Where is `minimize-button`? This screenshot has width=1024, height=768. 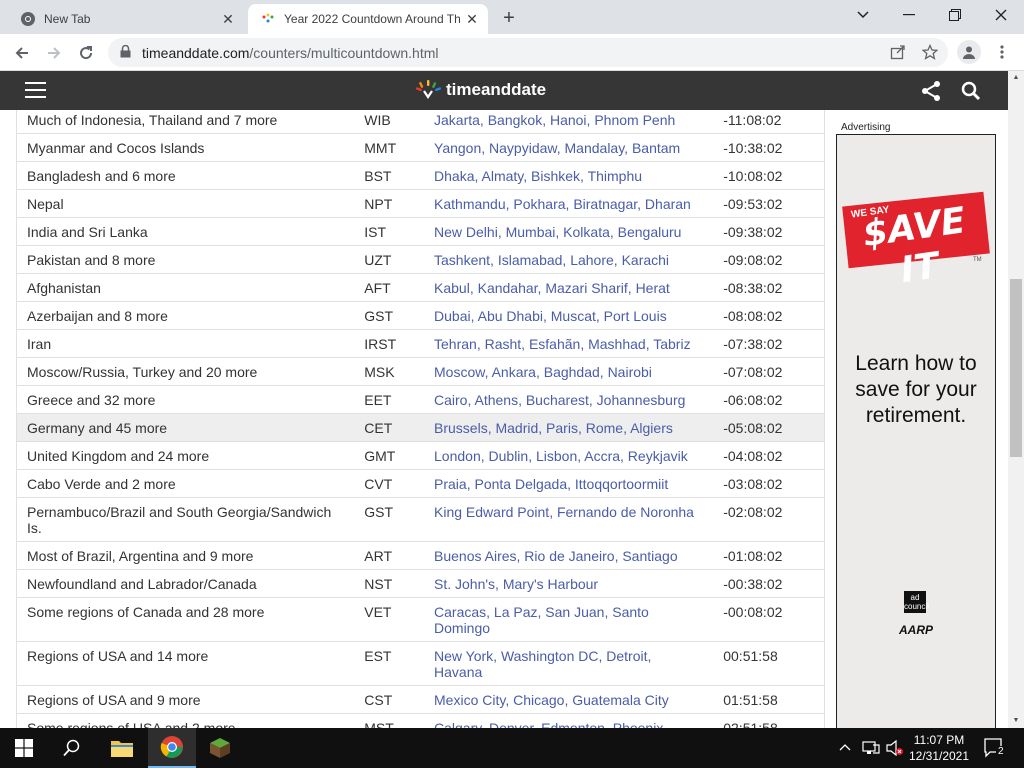
minimize-button is located at coordinates (909, 15).